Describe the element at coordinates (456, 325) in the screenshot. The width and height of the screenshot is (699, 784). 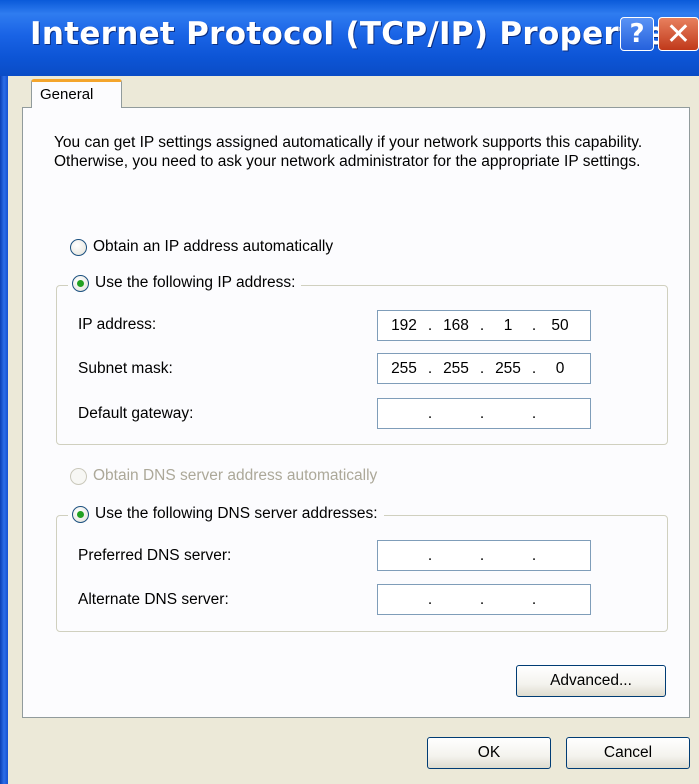
I see `ip-address-octet-2: 168` at that location.